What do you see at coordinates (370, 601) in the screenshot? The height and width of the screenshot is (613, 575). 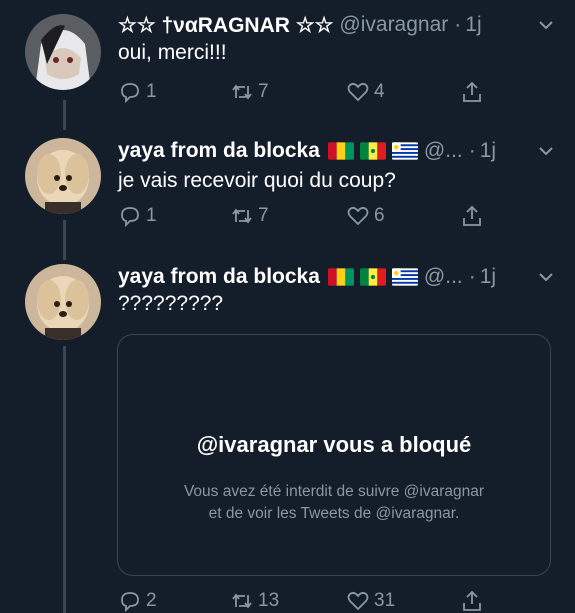 I see `like-button: 31` at bounding box center [370, 601].